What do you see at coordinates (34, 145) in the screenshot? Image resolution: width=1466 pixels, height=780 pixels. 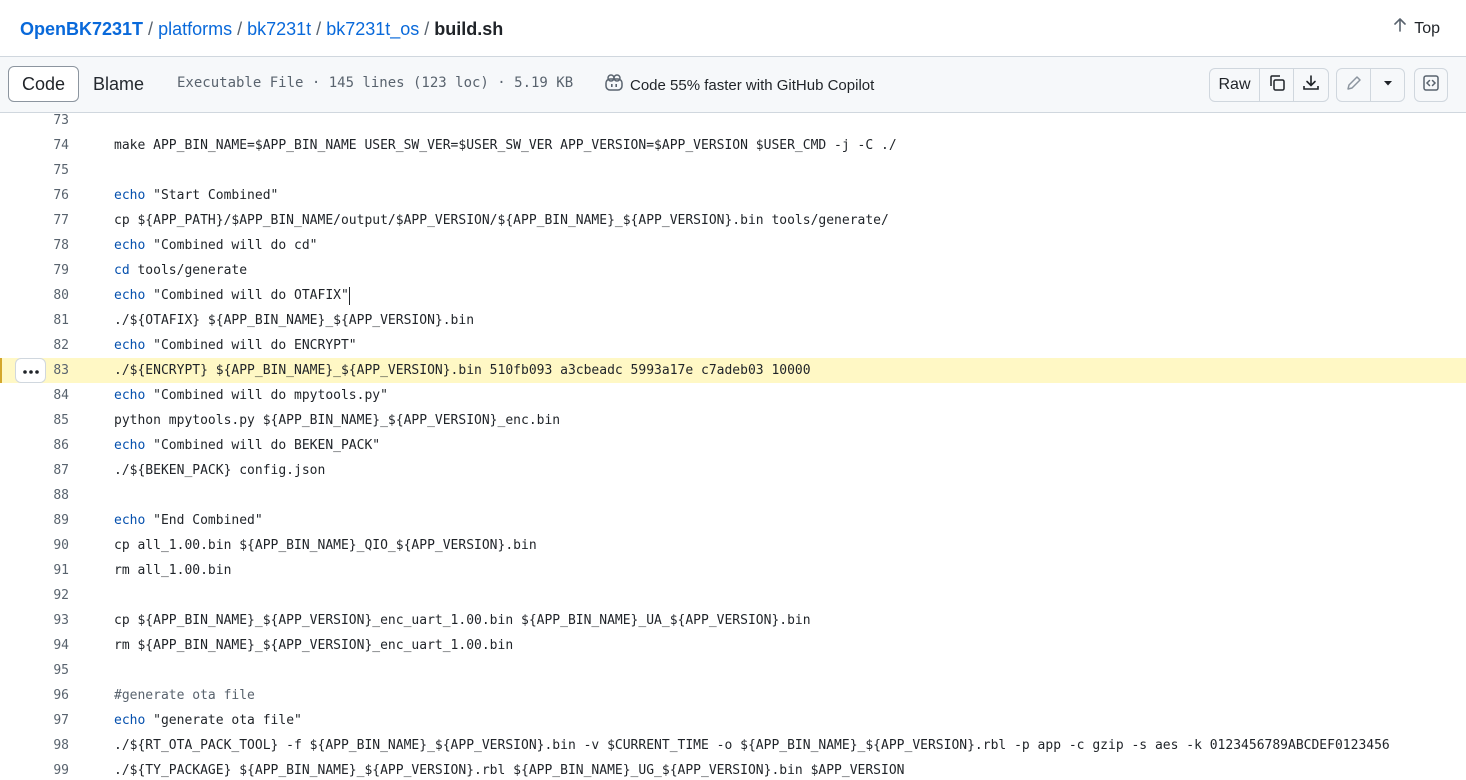 I see `line-number: 74` at bounding box center [34, 145].